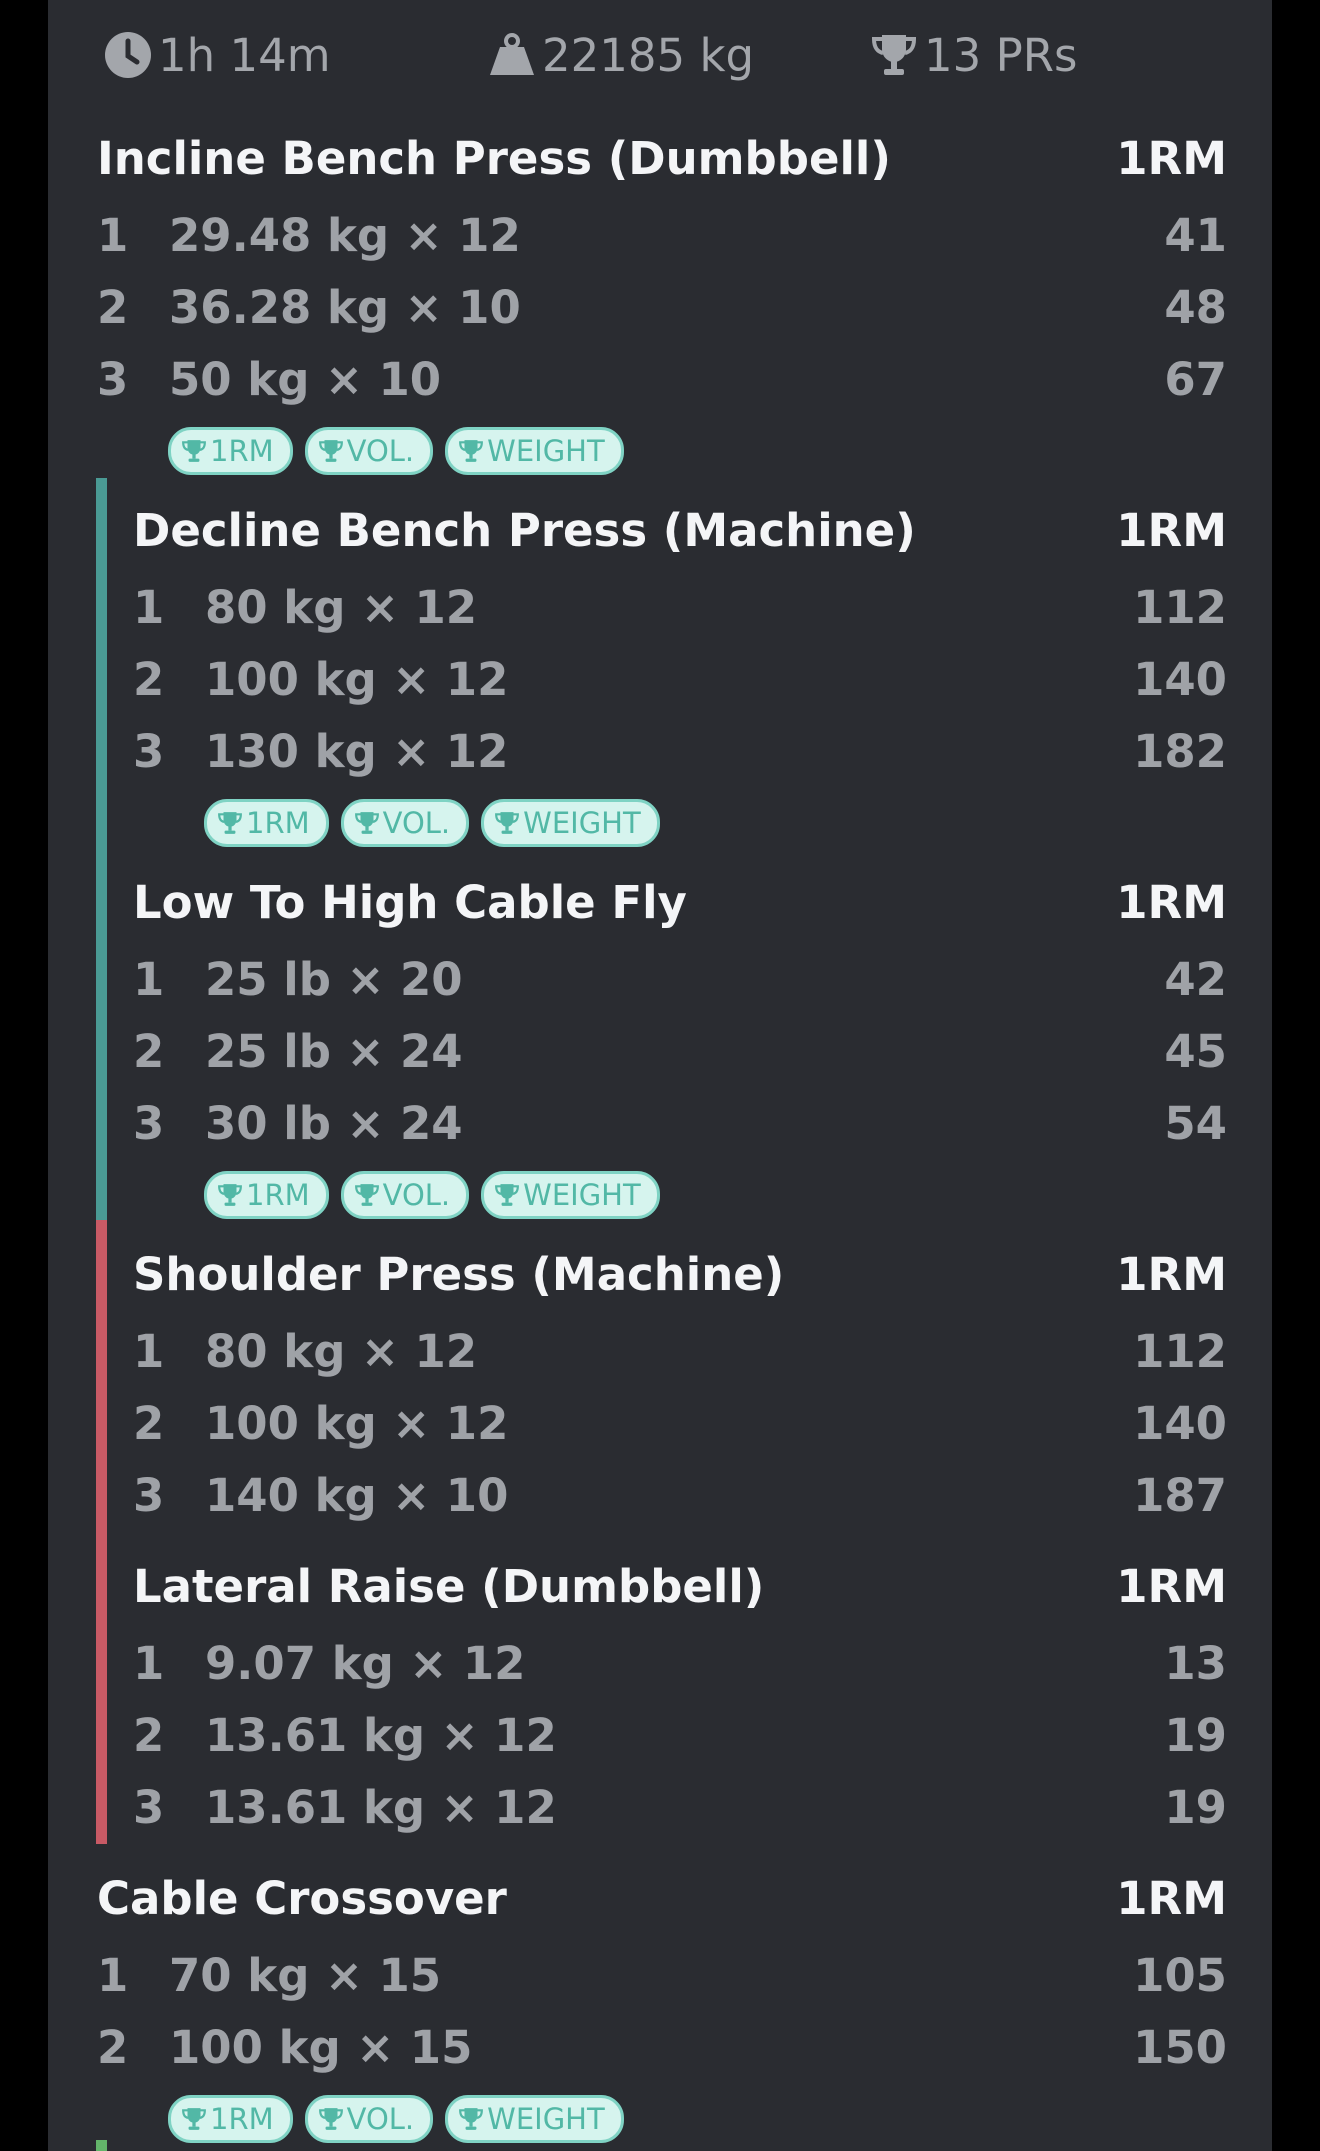 This screenshot has height=2151, width=1320. I want to click on exercise-title: Lateral Raise (Dumbbell), so click(448, 1586).